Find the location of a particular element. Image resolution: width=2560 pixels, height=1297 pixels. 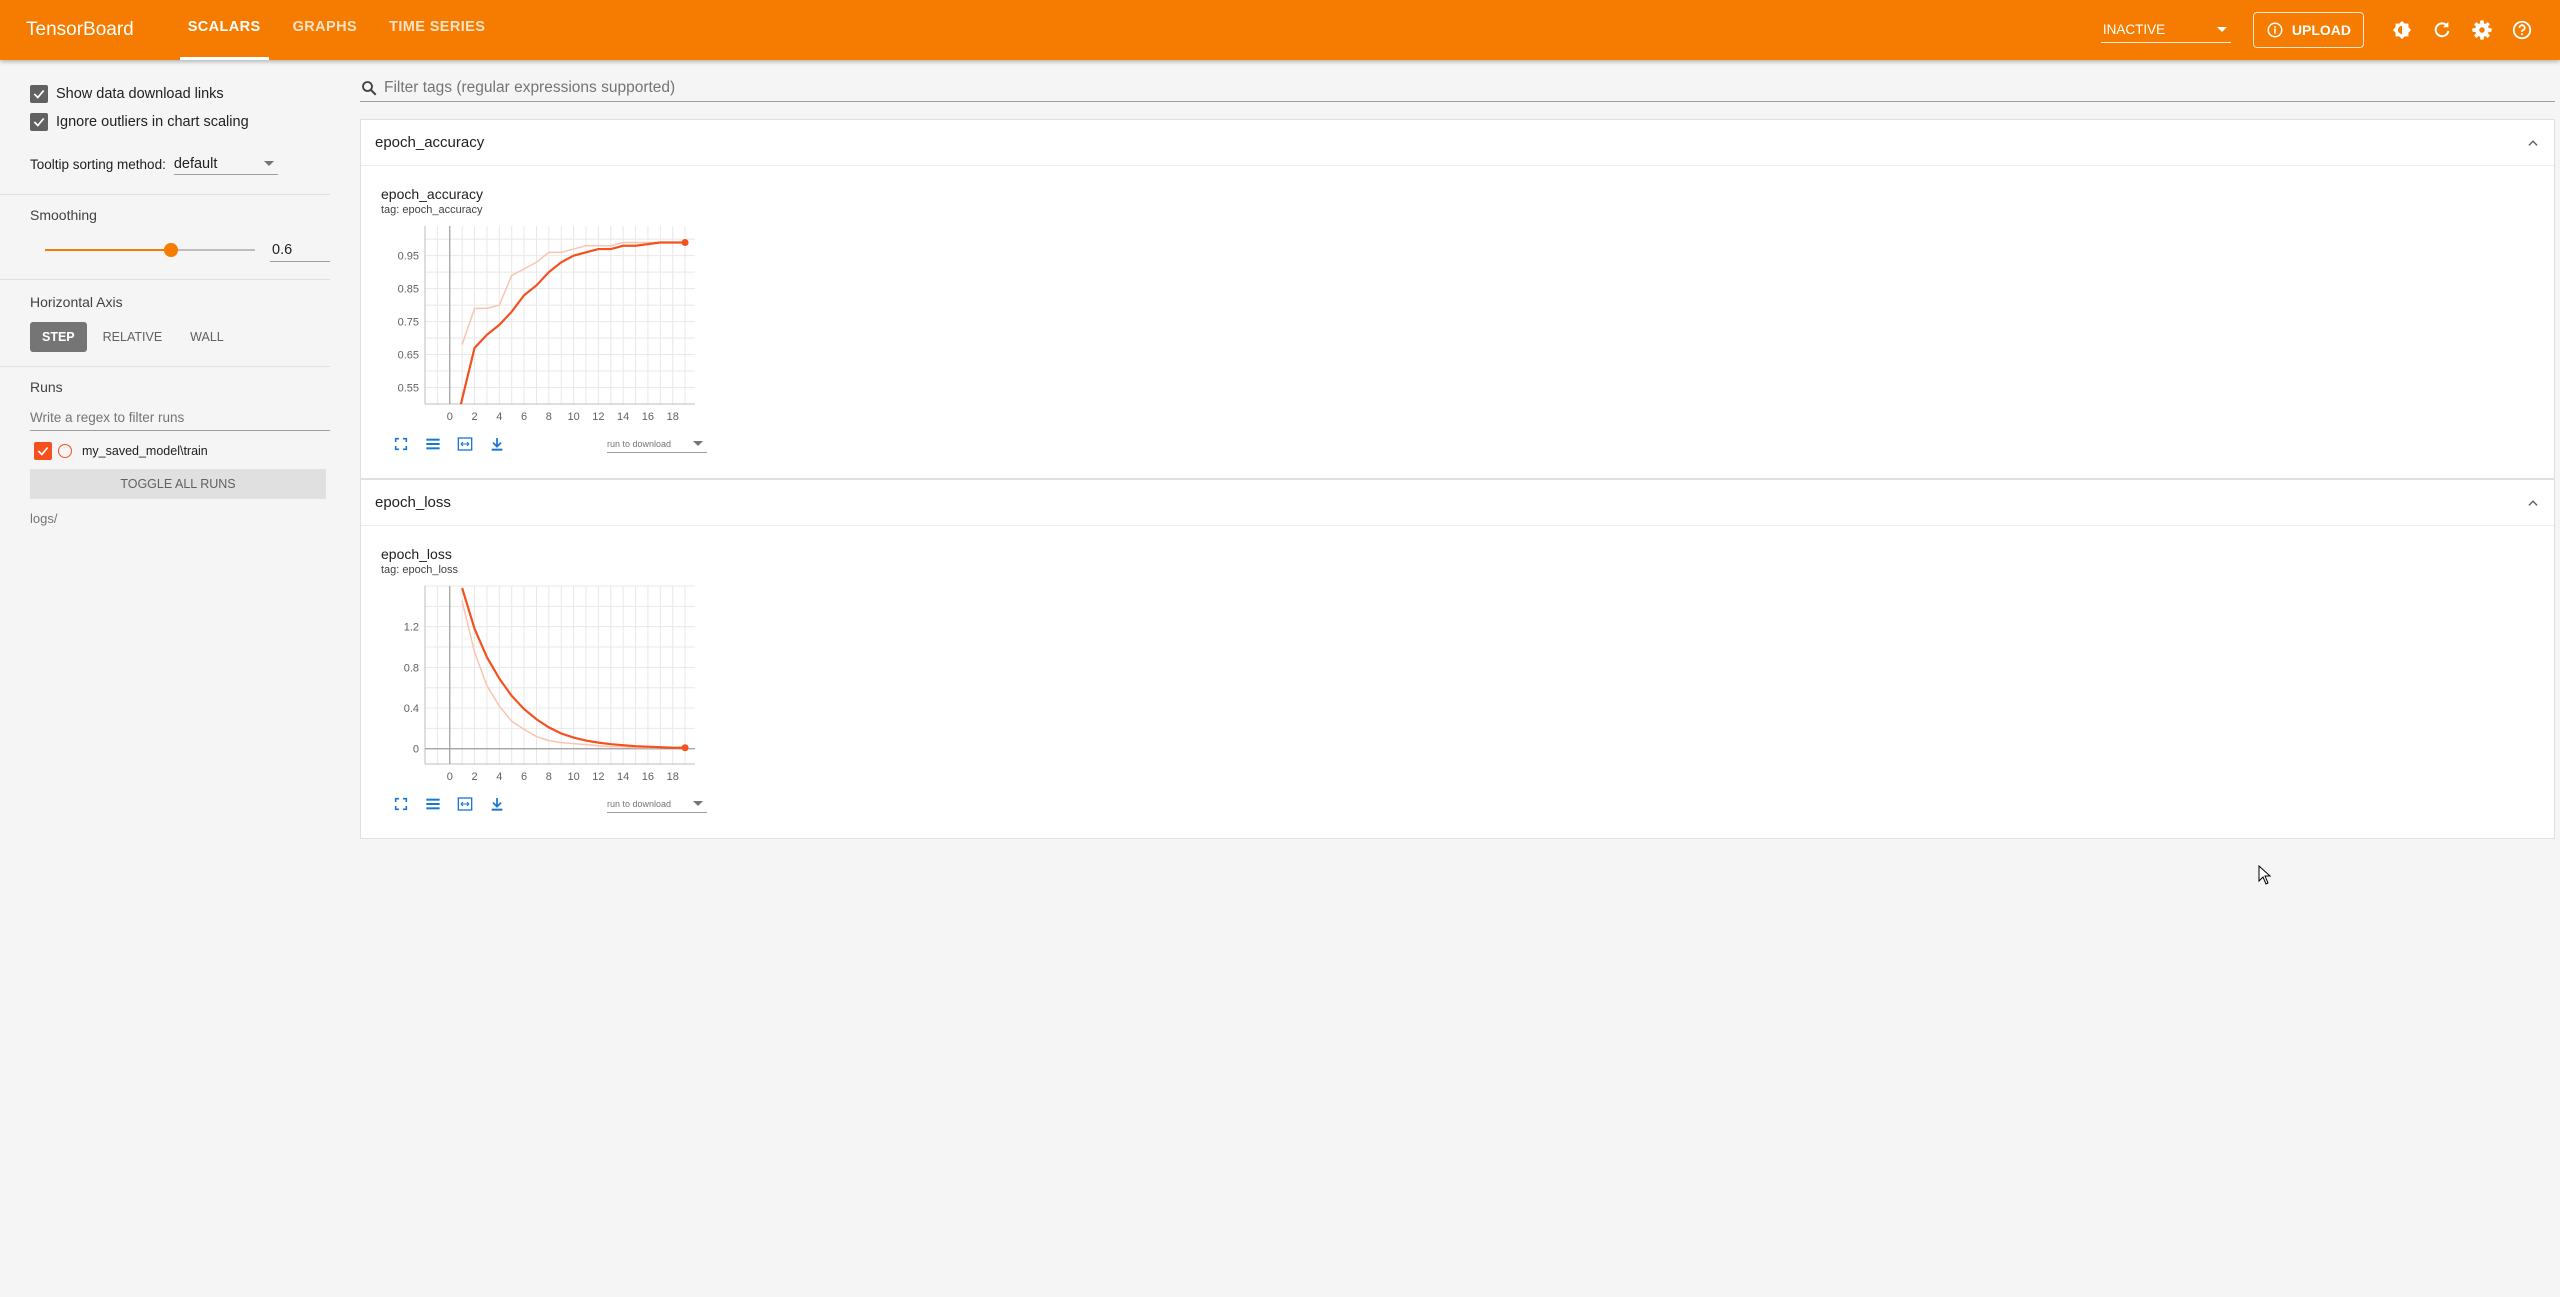

theme-toggle-button is located at coordinates (2402, 30).